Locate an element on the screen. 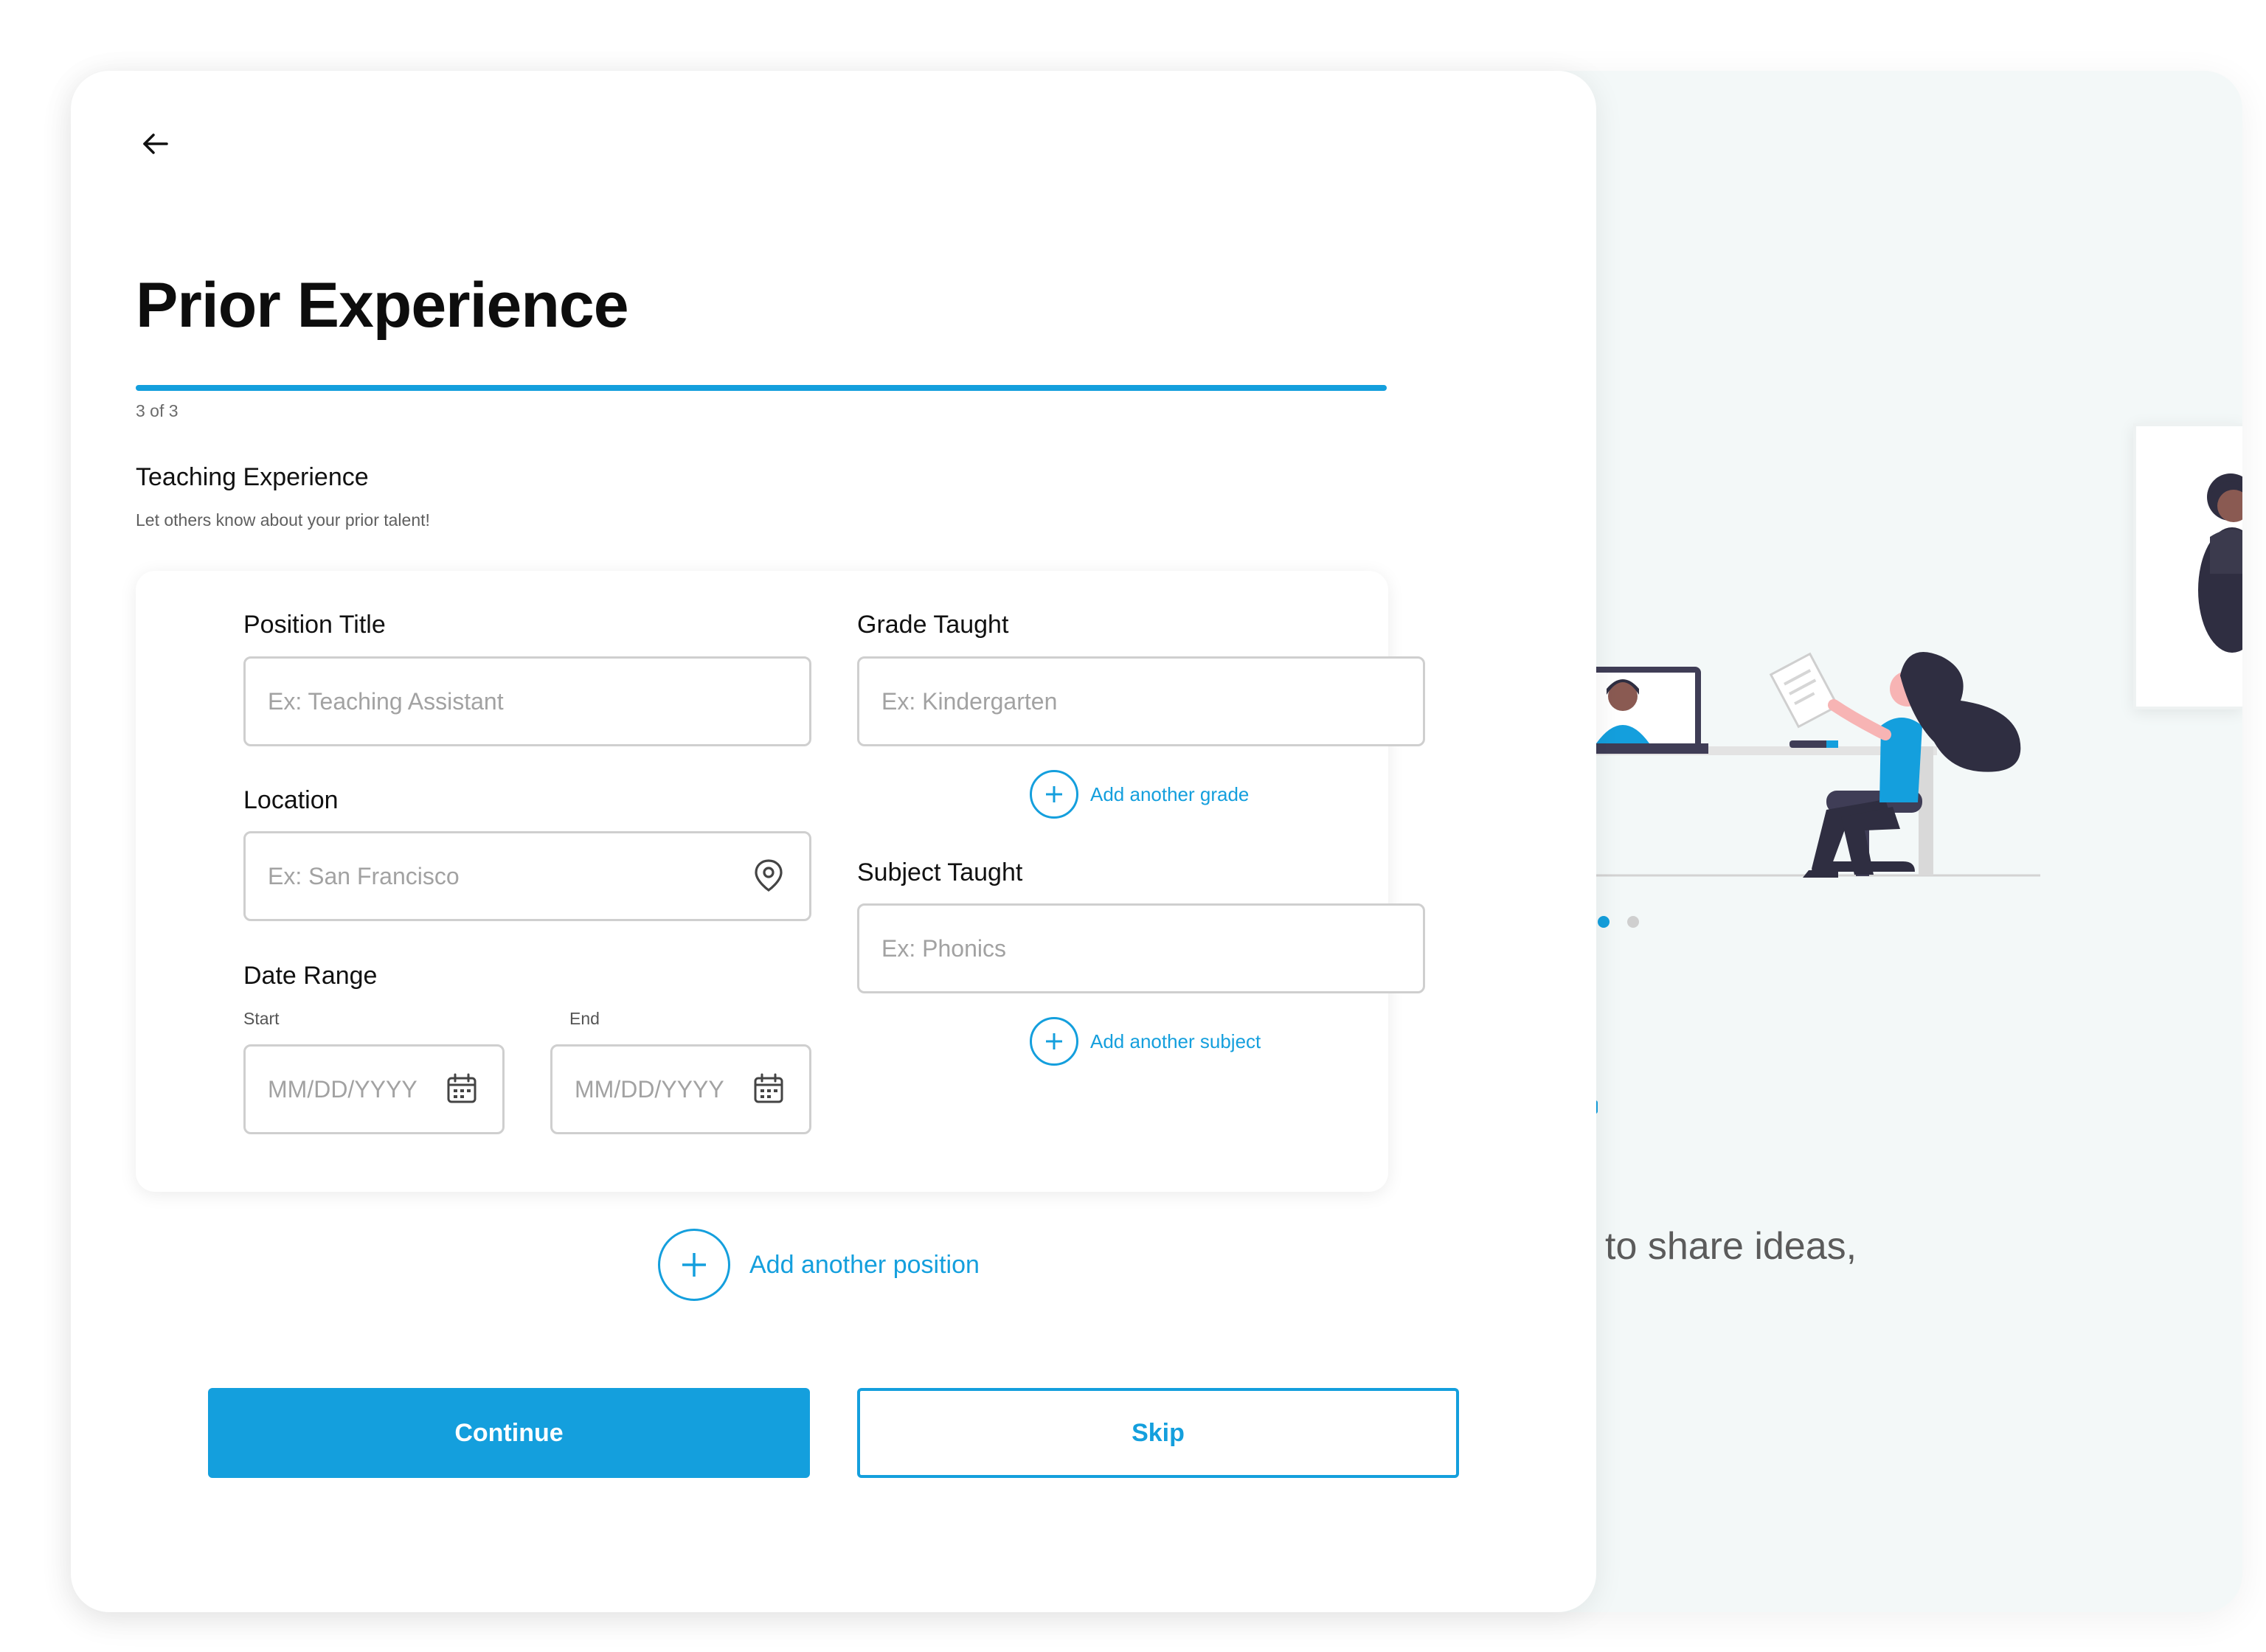 The width and height of the screenshot is (2266, 1652). location-label: Location is located at coordinates (291, 800).